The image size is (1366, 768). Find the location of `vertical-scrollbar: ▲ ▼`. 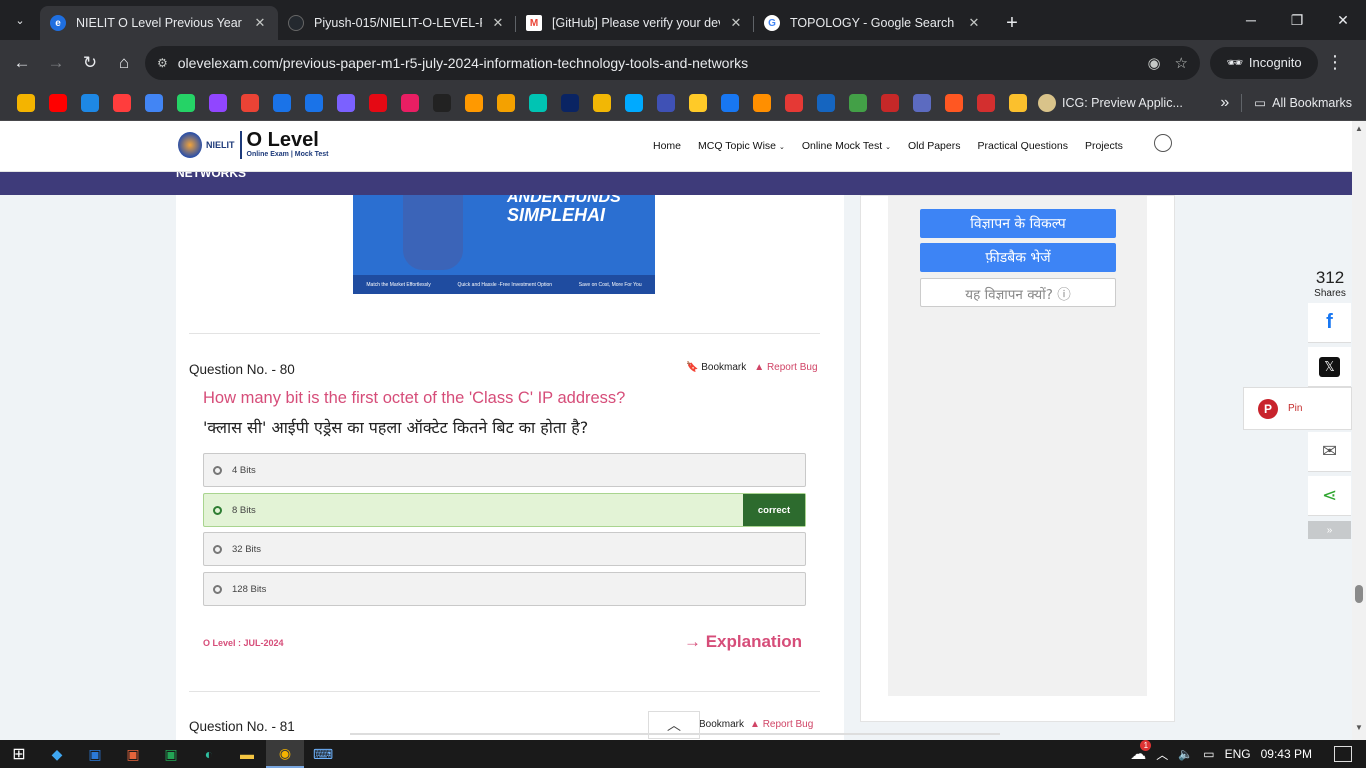

vertical-scrollbar: ▲ ▼ is located at coordinates (1359, 430).